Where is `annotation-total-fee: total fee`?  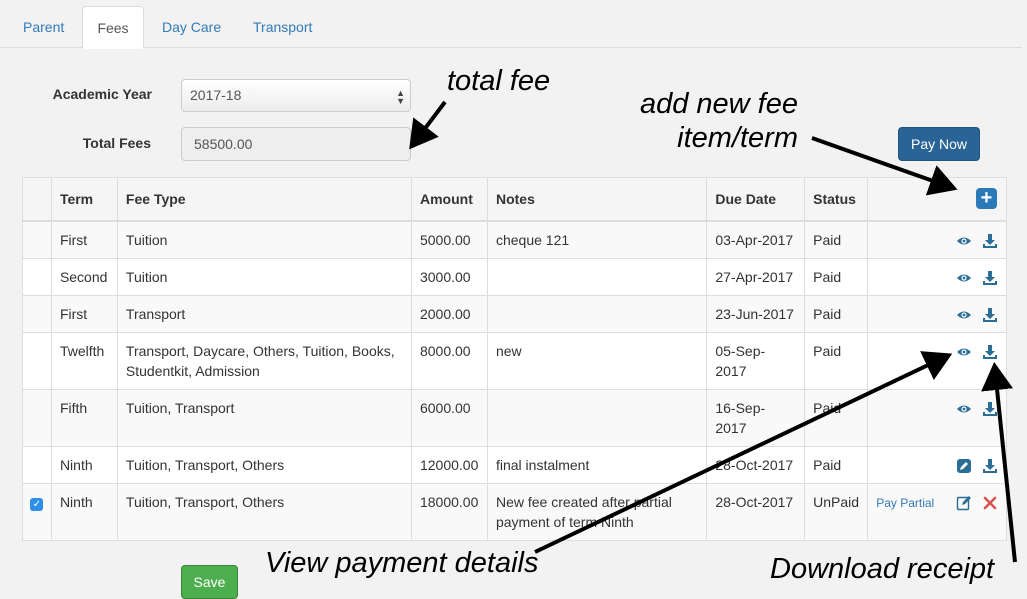
annotation-total-fee: total fee is located at coordinates (499, 81).